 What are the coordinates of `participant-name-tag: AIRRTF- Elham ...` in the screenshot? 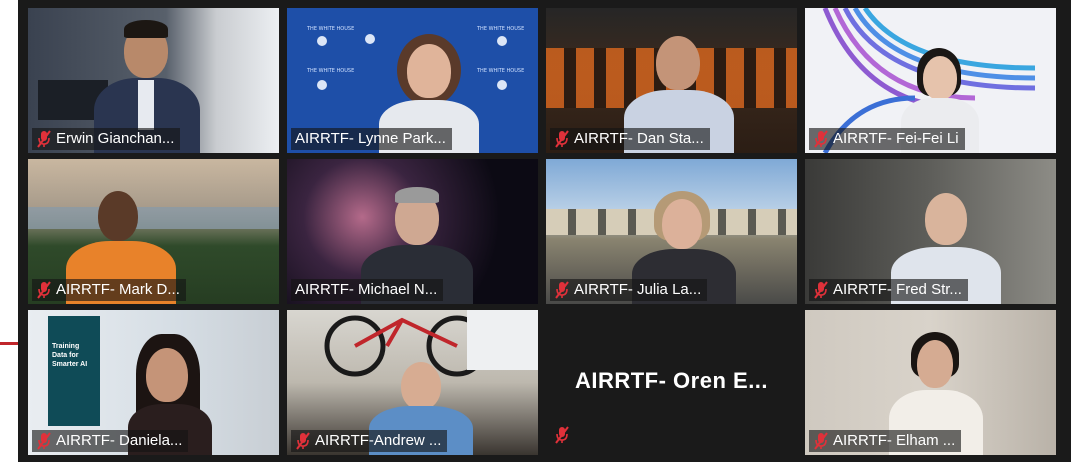 It's located at (885, 441).